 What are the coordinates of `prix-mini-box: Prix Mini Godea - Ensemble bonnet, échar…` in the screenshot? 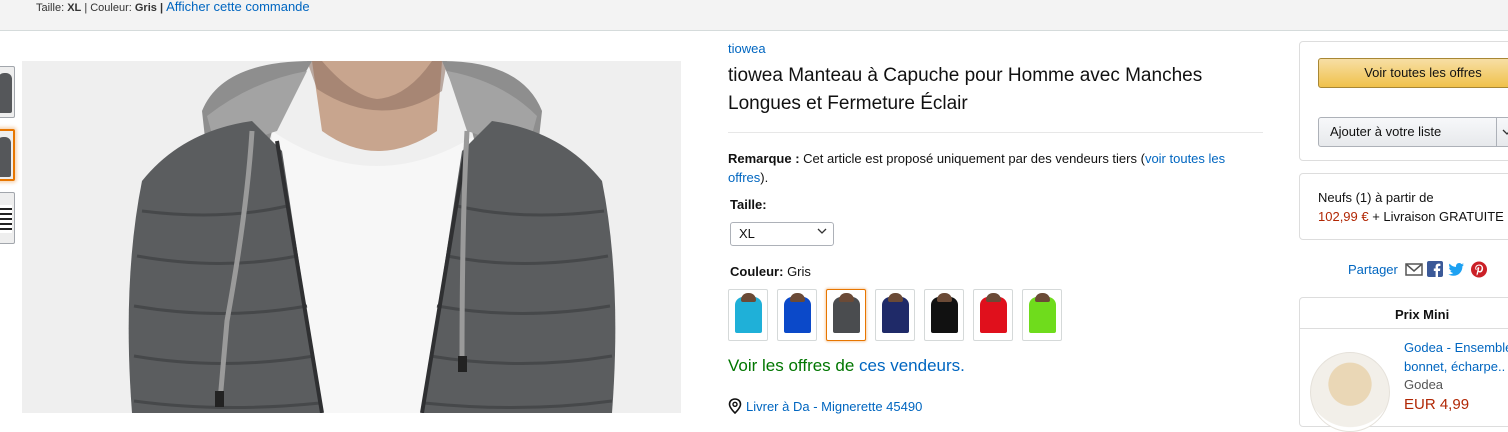 It's located at (1403, 364).